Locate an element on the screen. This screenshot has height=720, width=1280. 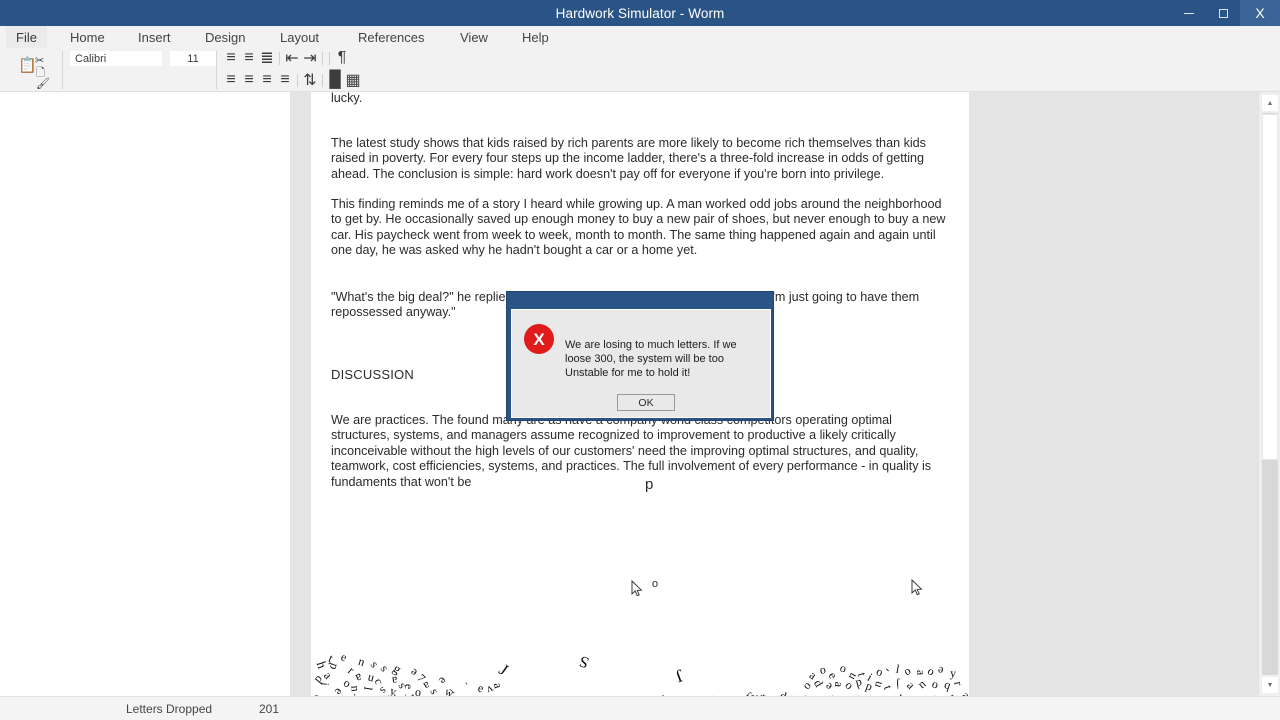
decrease-indent-icon: ⇤ is located at coordinates (292, 58).